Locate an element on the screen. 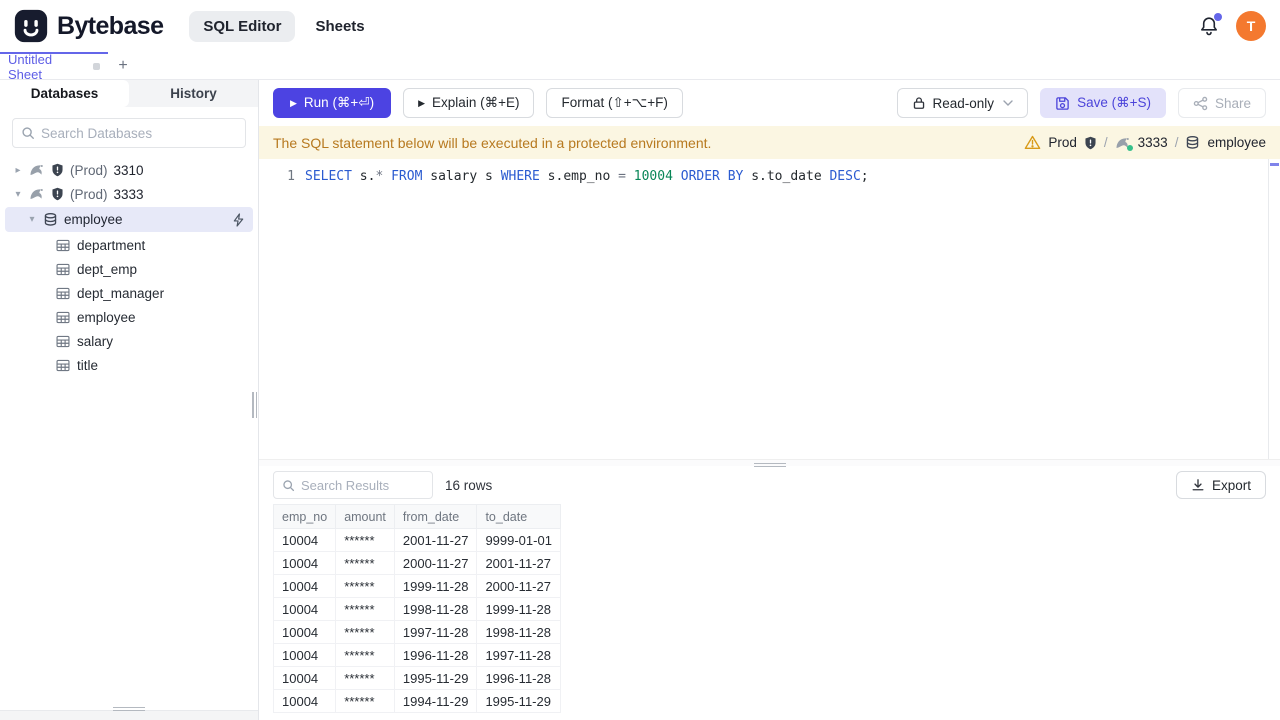  instance-env: (Prod) is located at coordinates (89, 194).